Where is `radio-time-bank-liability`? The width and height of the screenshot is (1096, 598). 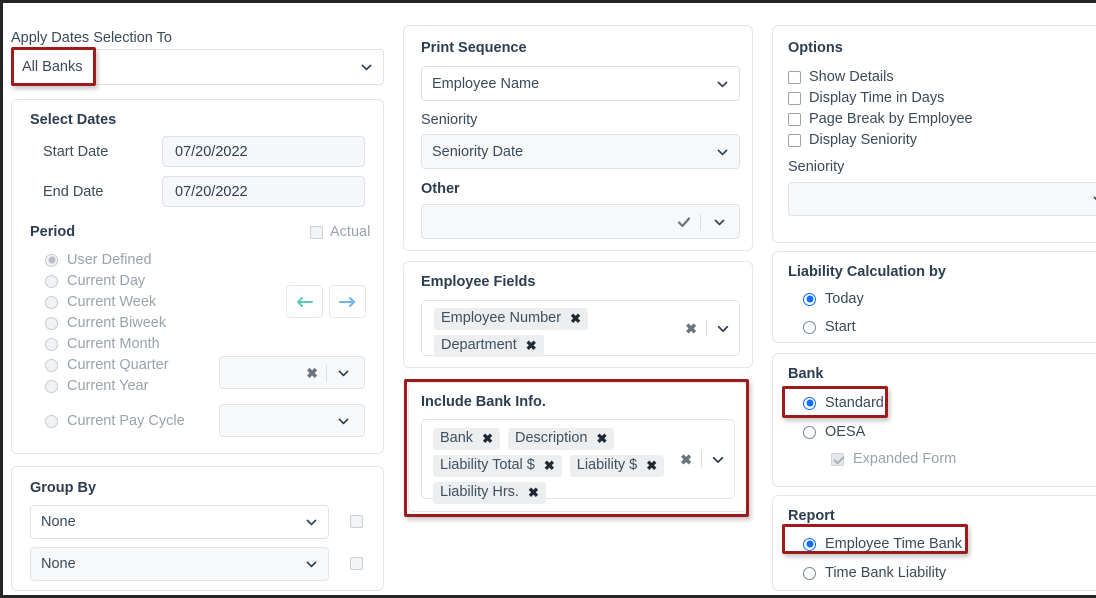 radio-time-bank-liability is located at coordinates (809, 573).